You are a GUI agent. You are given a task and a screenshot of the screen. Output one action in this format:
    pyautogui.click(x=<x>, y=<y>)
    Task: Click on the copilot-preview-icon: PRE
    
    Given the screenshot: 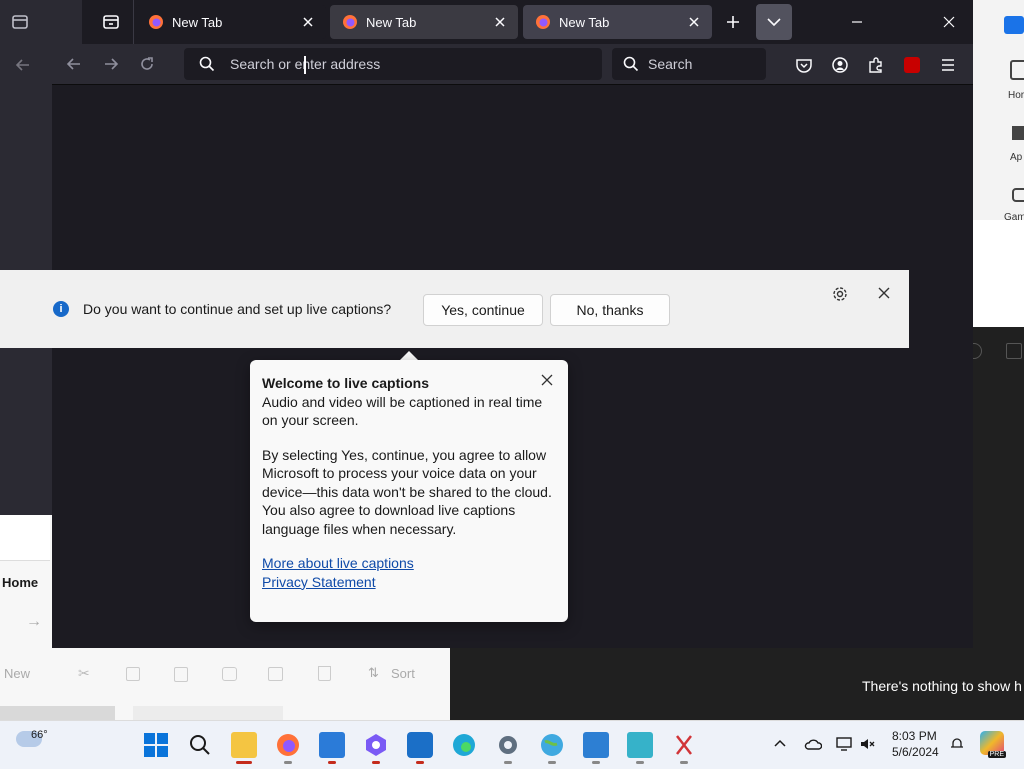 What is the action you would take?
    pyautogui.click(x=993, y=744)
    